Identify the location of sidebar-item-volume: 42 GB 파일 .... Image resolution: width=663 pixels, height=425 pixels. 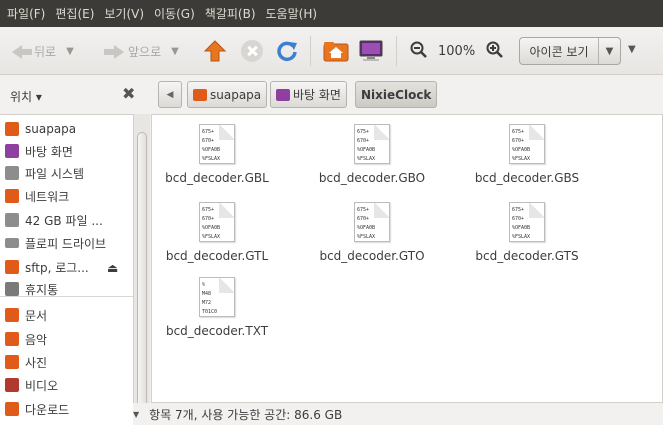
(66, 220).